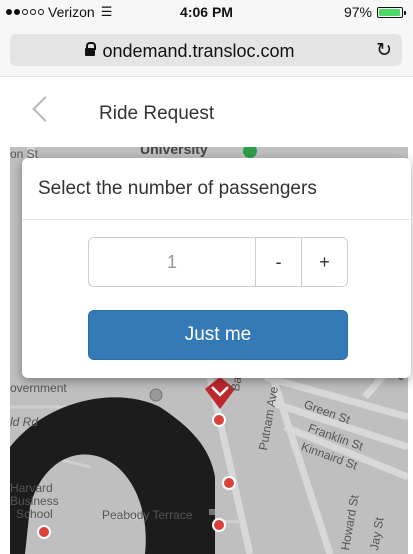  I want to click on address-bar: ondemand.transloc.com ↻, so click(206, 50).